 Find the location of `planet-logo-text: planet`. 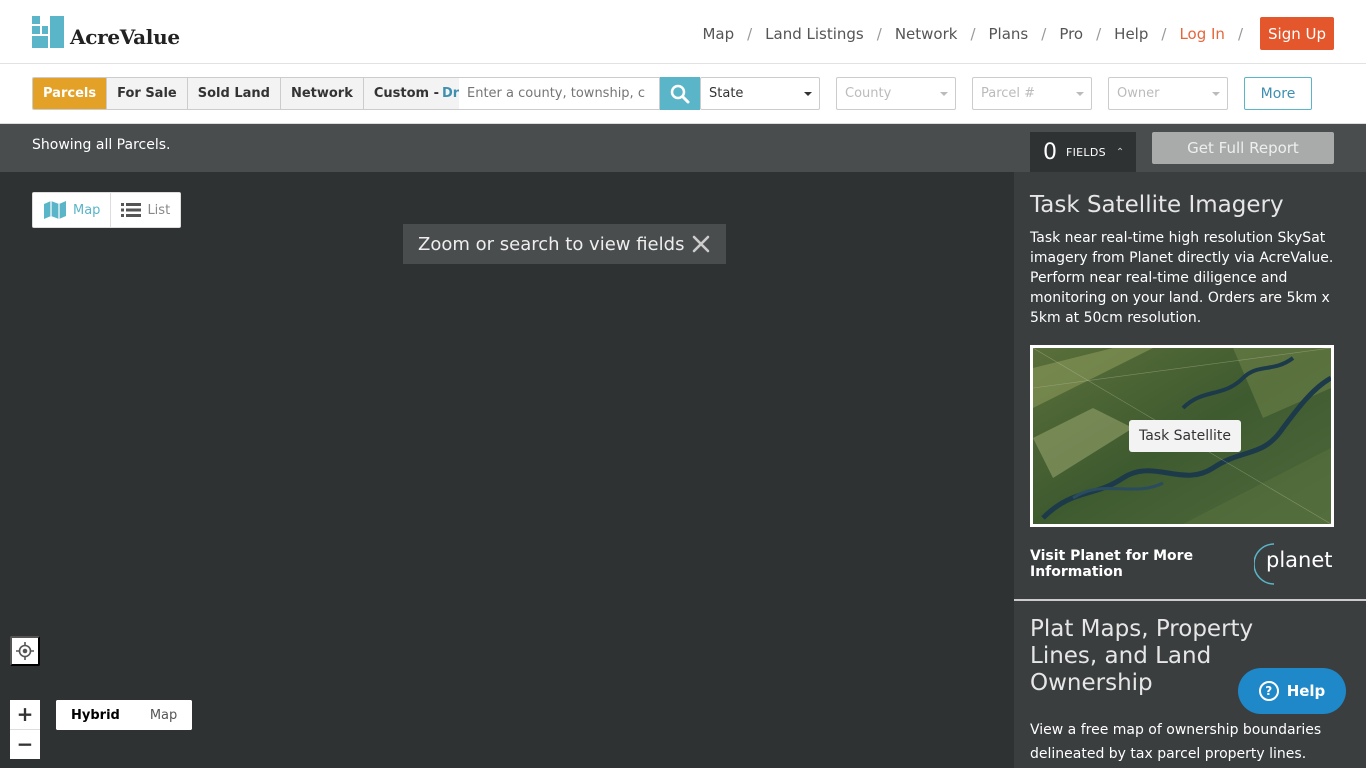

planet-logo-text: planet is located at coordinates (1299, 560).